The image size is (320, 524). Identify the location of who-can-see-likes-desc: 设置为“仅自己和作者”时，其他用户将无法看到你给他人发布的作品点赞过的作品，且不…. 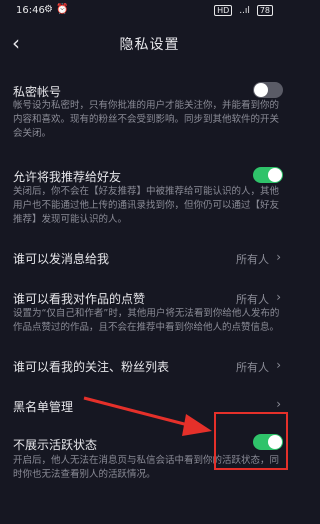
(146, 320).